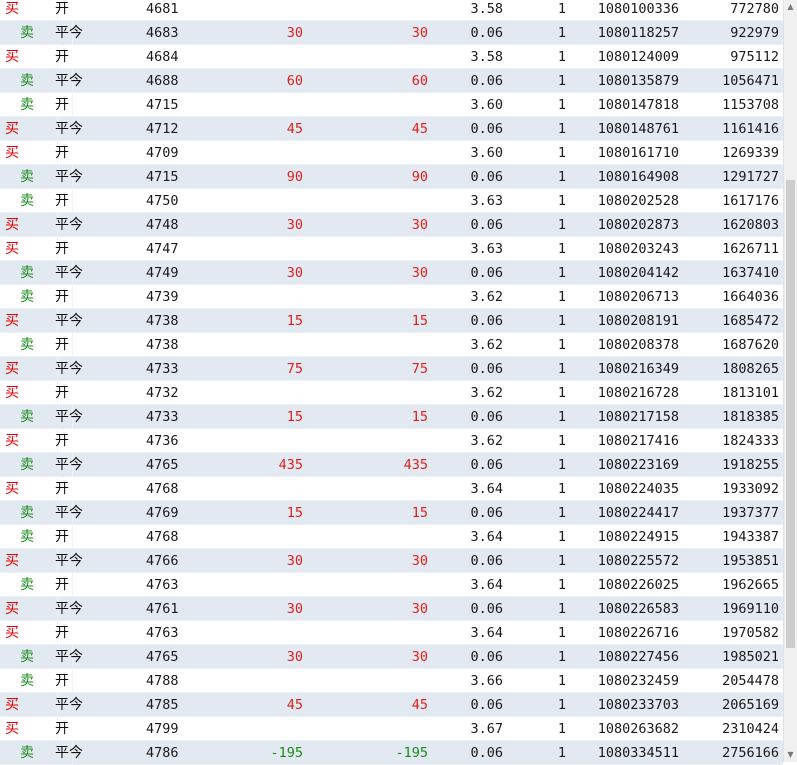 This screenshot has width=797, height=765. I want to click on table-row: 卖平今 4786 -195 -195 0.06 1 1080334511 2756166, so click(391, 753).